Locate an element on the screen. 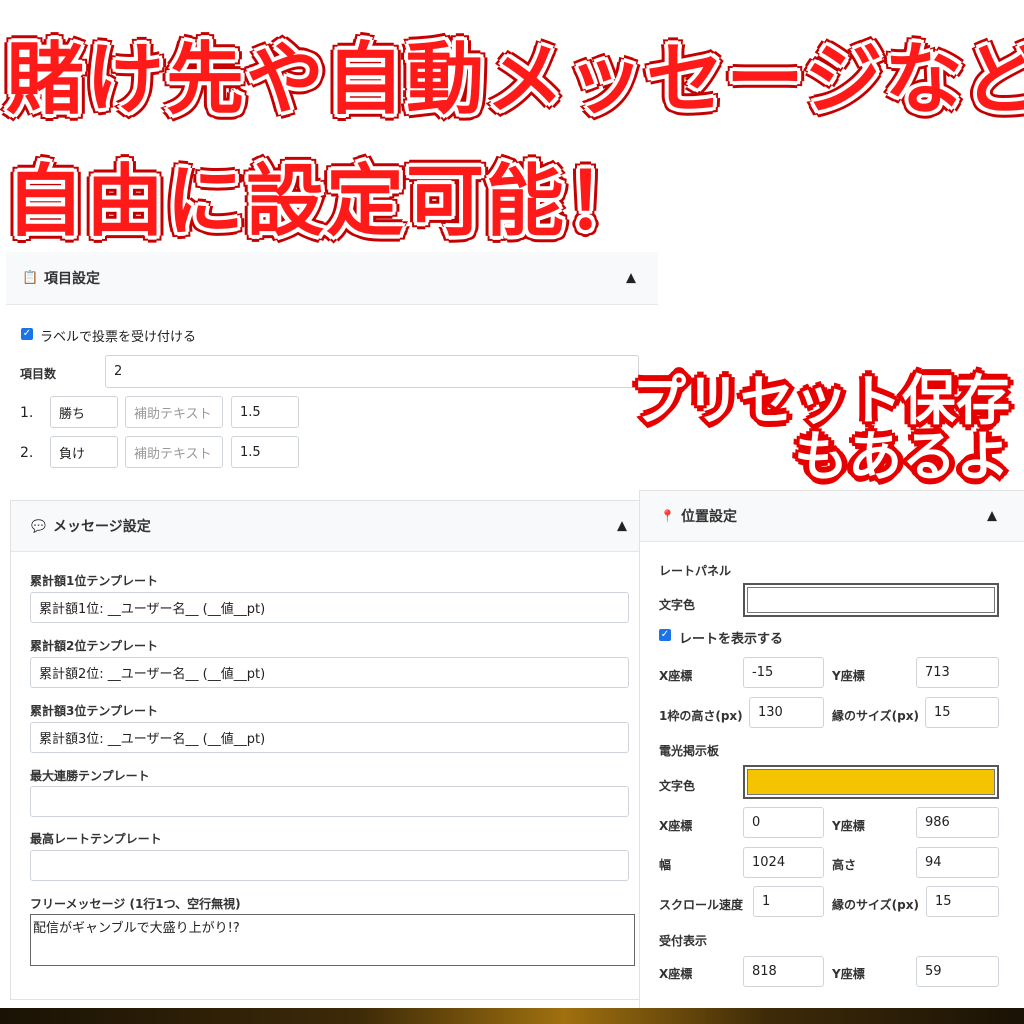 The image size is (1024, 1024). item-count-label: 項目数 is located at coordinates (38, 374).